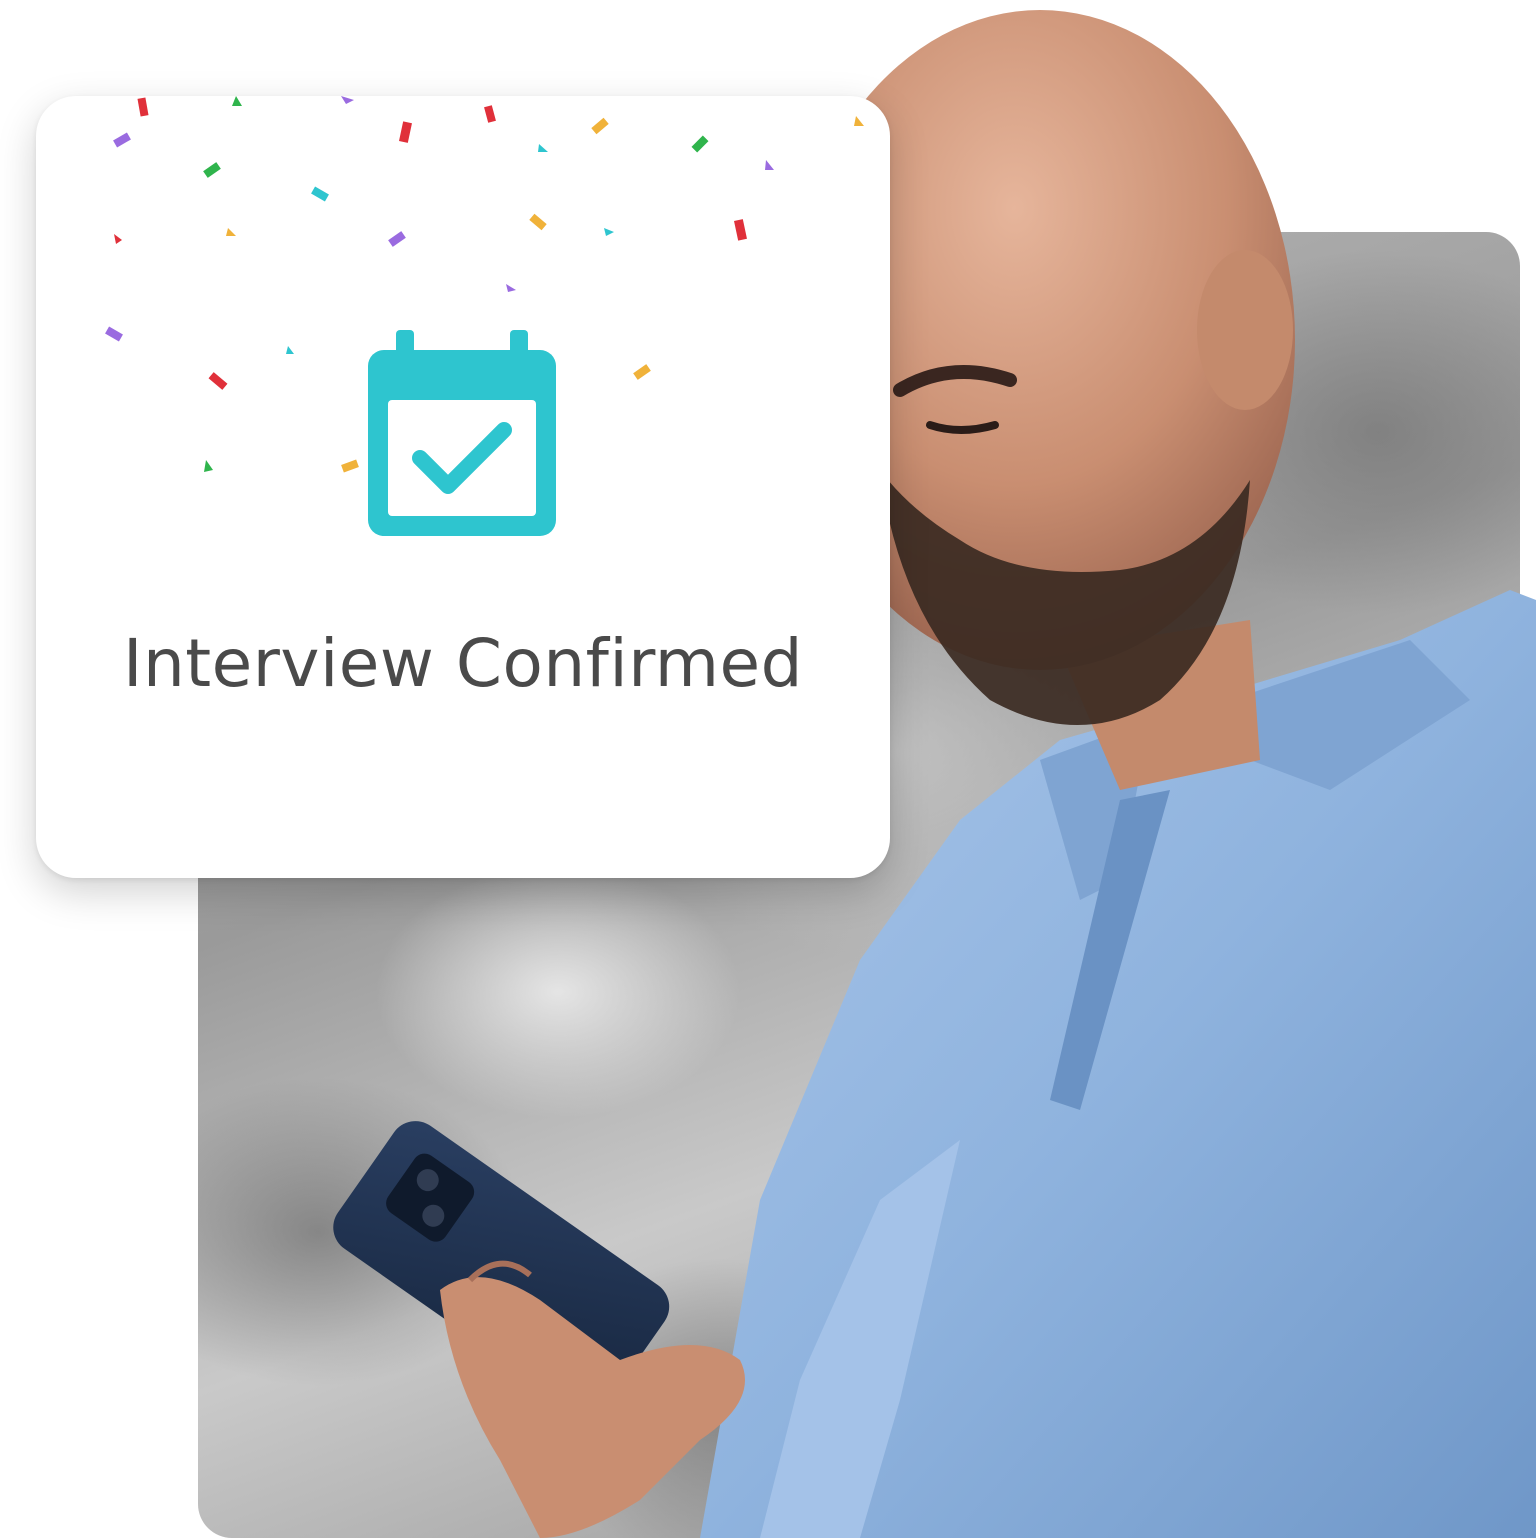  I want to click on card-title: Interview Confirmed, so click(462, 663).